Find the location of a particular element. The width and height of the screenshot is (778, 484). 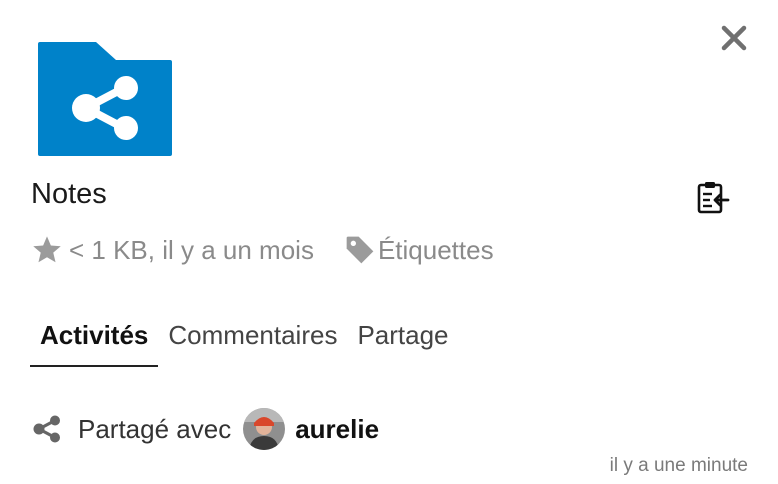

file-size-date: < 1 KB, il y a un mois is located at coordinates (191, 249).